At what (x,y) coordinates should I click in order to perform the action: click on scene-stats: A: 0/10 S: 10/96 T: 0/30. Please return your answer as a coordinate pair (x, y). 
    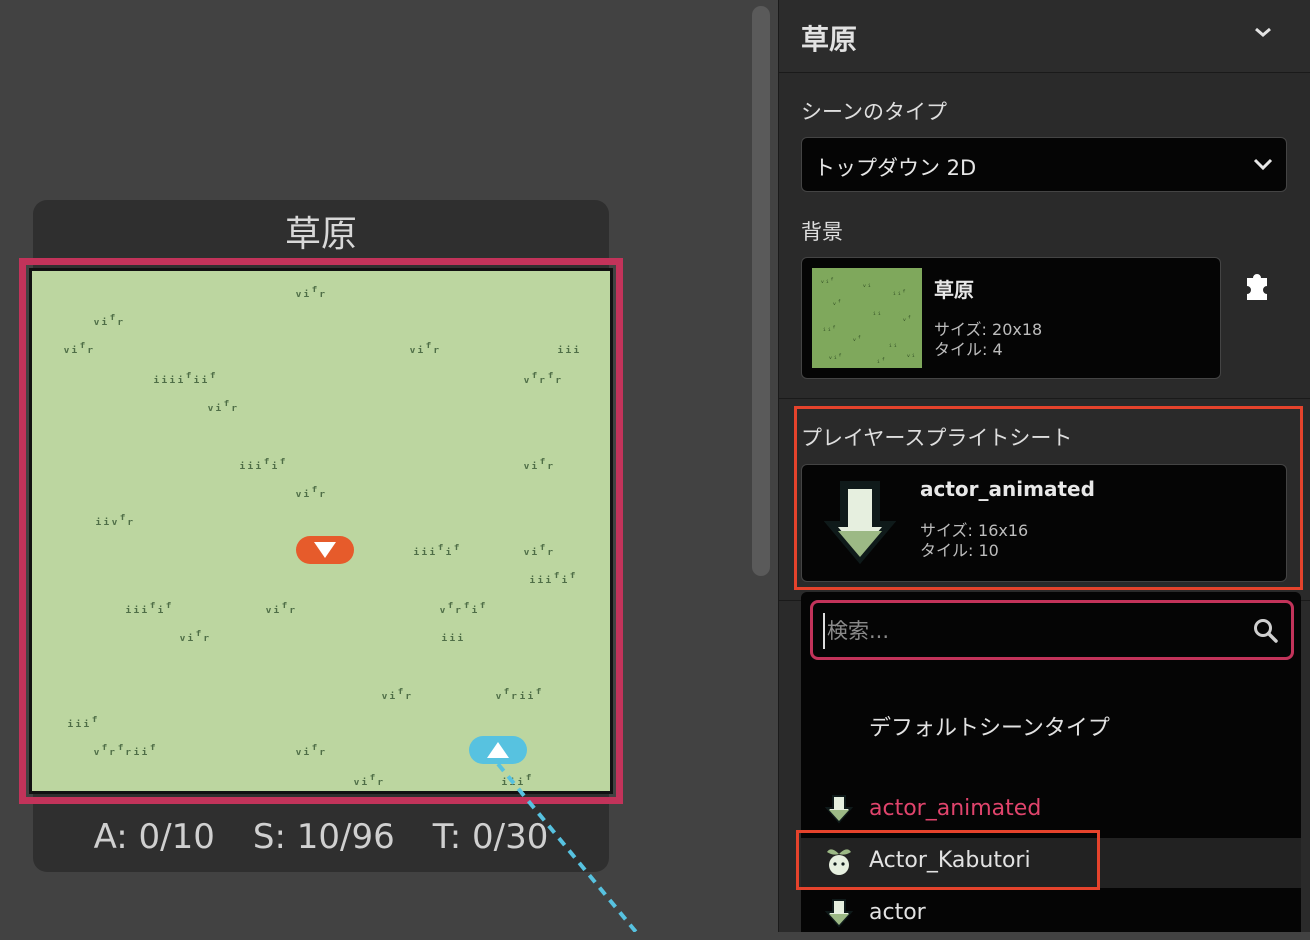
    Looking at the image, I should click on (321, 837).